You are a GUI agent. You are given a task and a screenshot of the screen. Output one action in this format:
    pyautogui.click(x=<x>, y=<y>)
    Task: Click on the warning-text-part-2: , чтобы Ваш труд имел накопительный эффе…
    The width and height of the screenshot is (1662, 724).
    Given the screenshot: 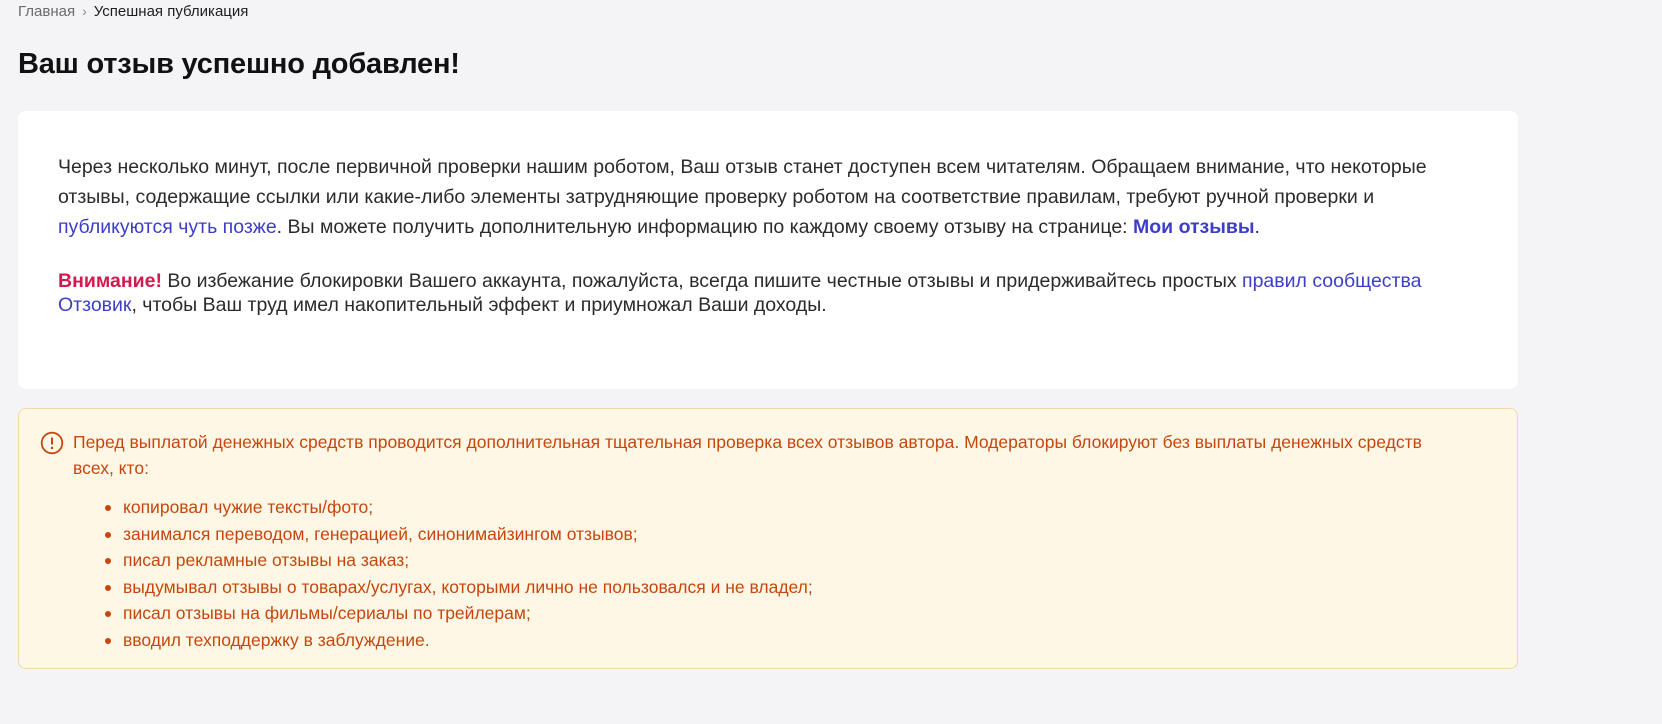 What is the action you would take?
    pyautogui.click(x=479, y=305)
    